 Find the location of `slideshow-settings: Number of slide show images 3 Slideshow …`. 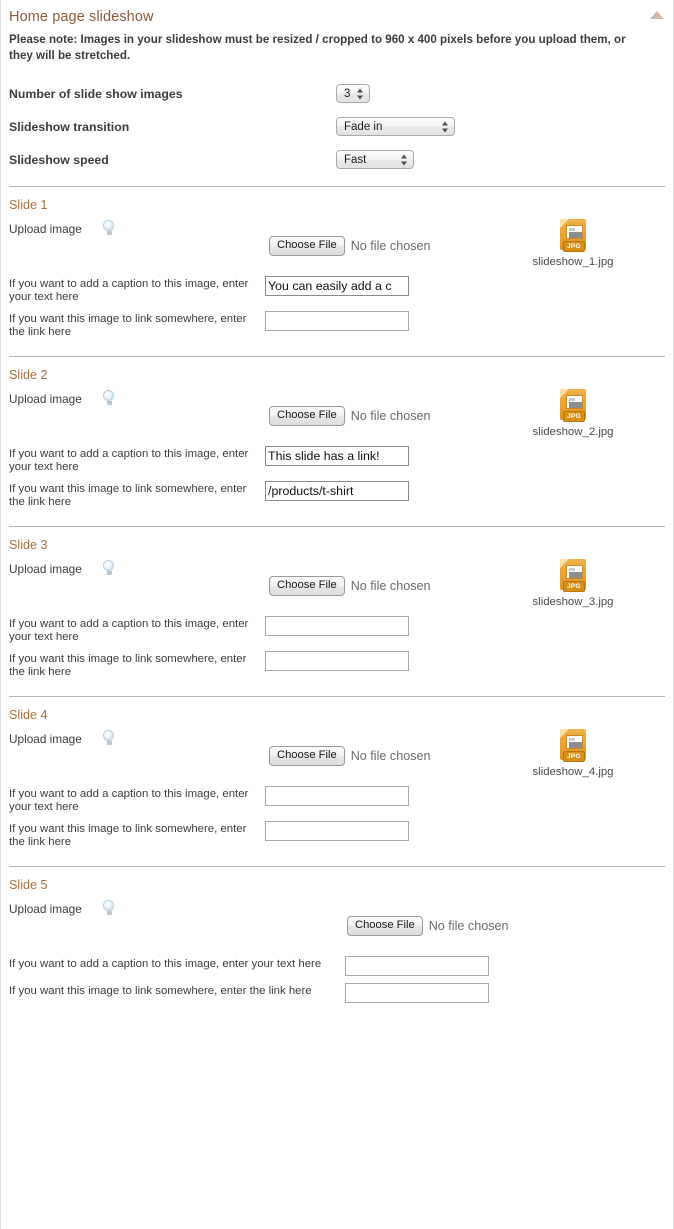

slideshow-settings: Number of slide show images 3 Slideshow … is located at coordinates (337, 126).